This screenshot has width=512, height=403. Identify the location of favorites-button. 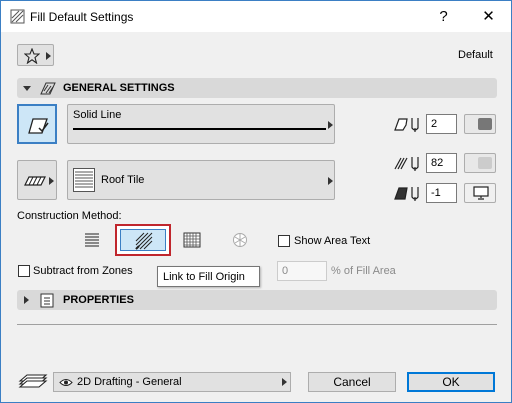
(35, 55).